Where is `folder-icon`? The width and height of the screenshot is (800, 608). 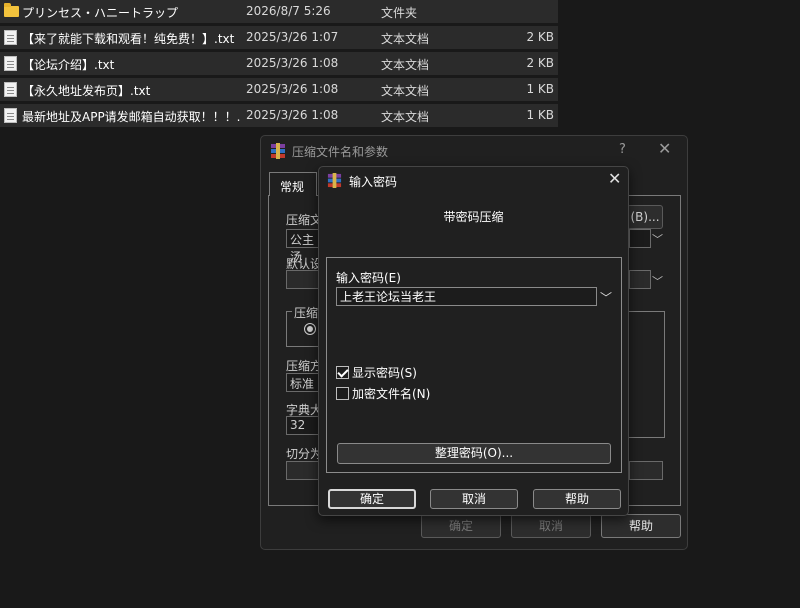
folder-icon is located at coordinates (11, 10).